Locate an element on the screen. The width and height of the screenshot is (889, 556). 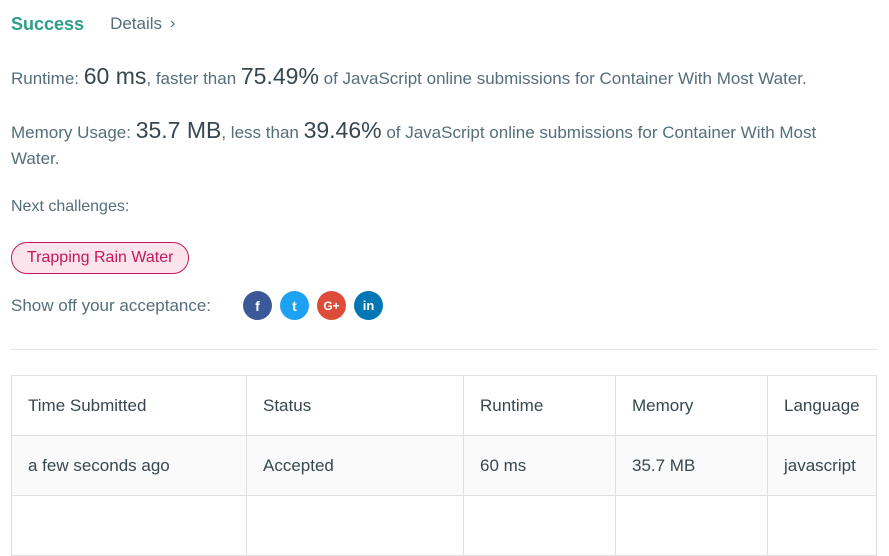
cell-language: javascript is located at coordinates (822, 465).